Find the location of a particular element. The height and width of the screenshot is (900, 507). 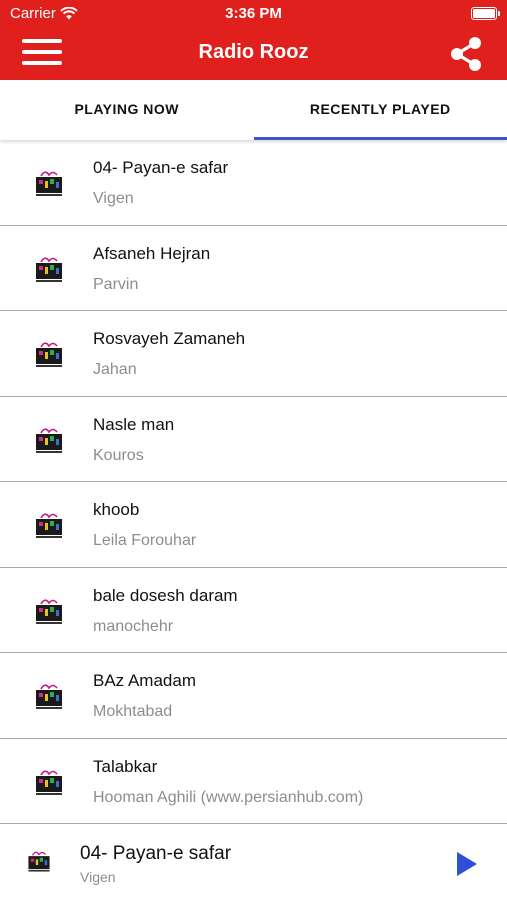

artist-name: Kouros is located at coordinates (118, 455).